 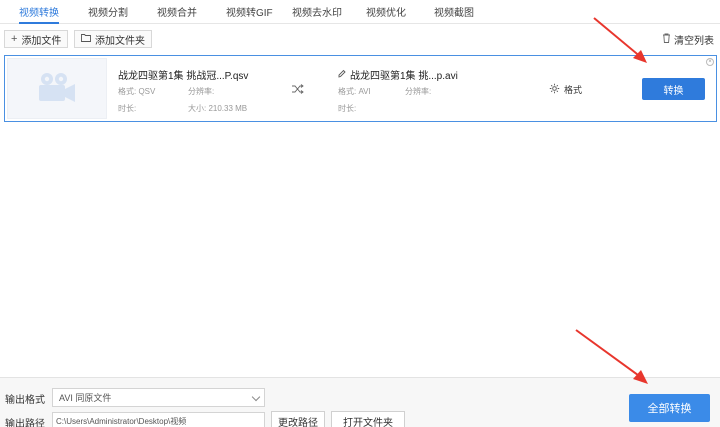 What do you see at coordinates (158, 397) in the screenshot?
I see `output-format-select: AVI 同原文件` at bounding box center [158, 397].